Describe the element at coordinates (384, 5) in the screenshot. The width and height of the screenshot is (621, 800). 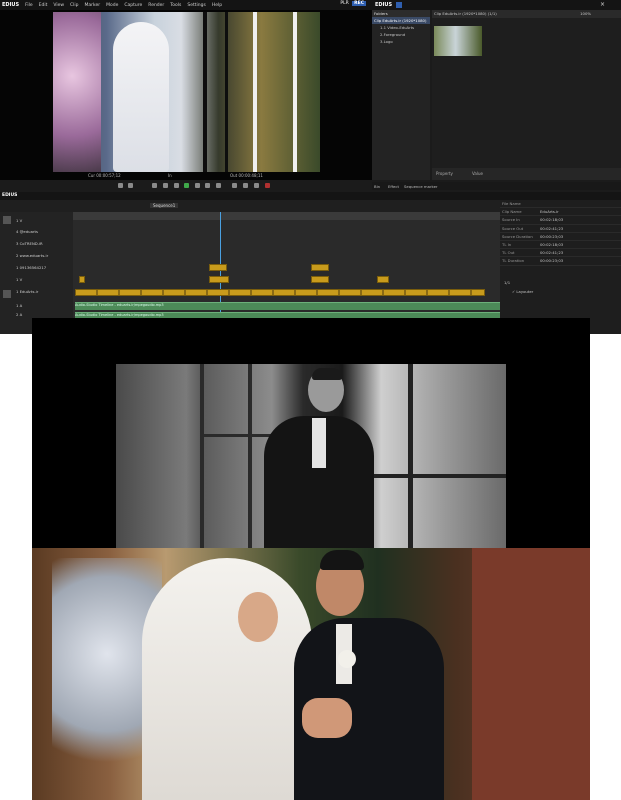
I see `bin-logo: EDIUS` at that location.